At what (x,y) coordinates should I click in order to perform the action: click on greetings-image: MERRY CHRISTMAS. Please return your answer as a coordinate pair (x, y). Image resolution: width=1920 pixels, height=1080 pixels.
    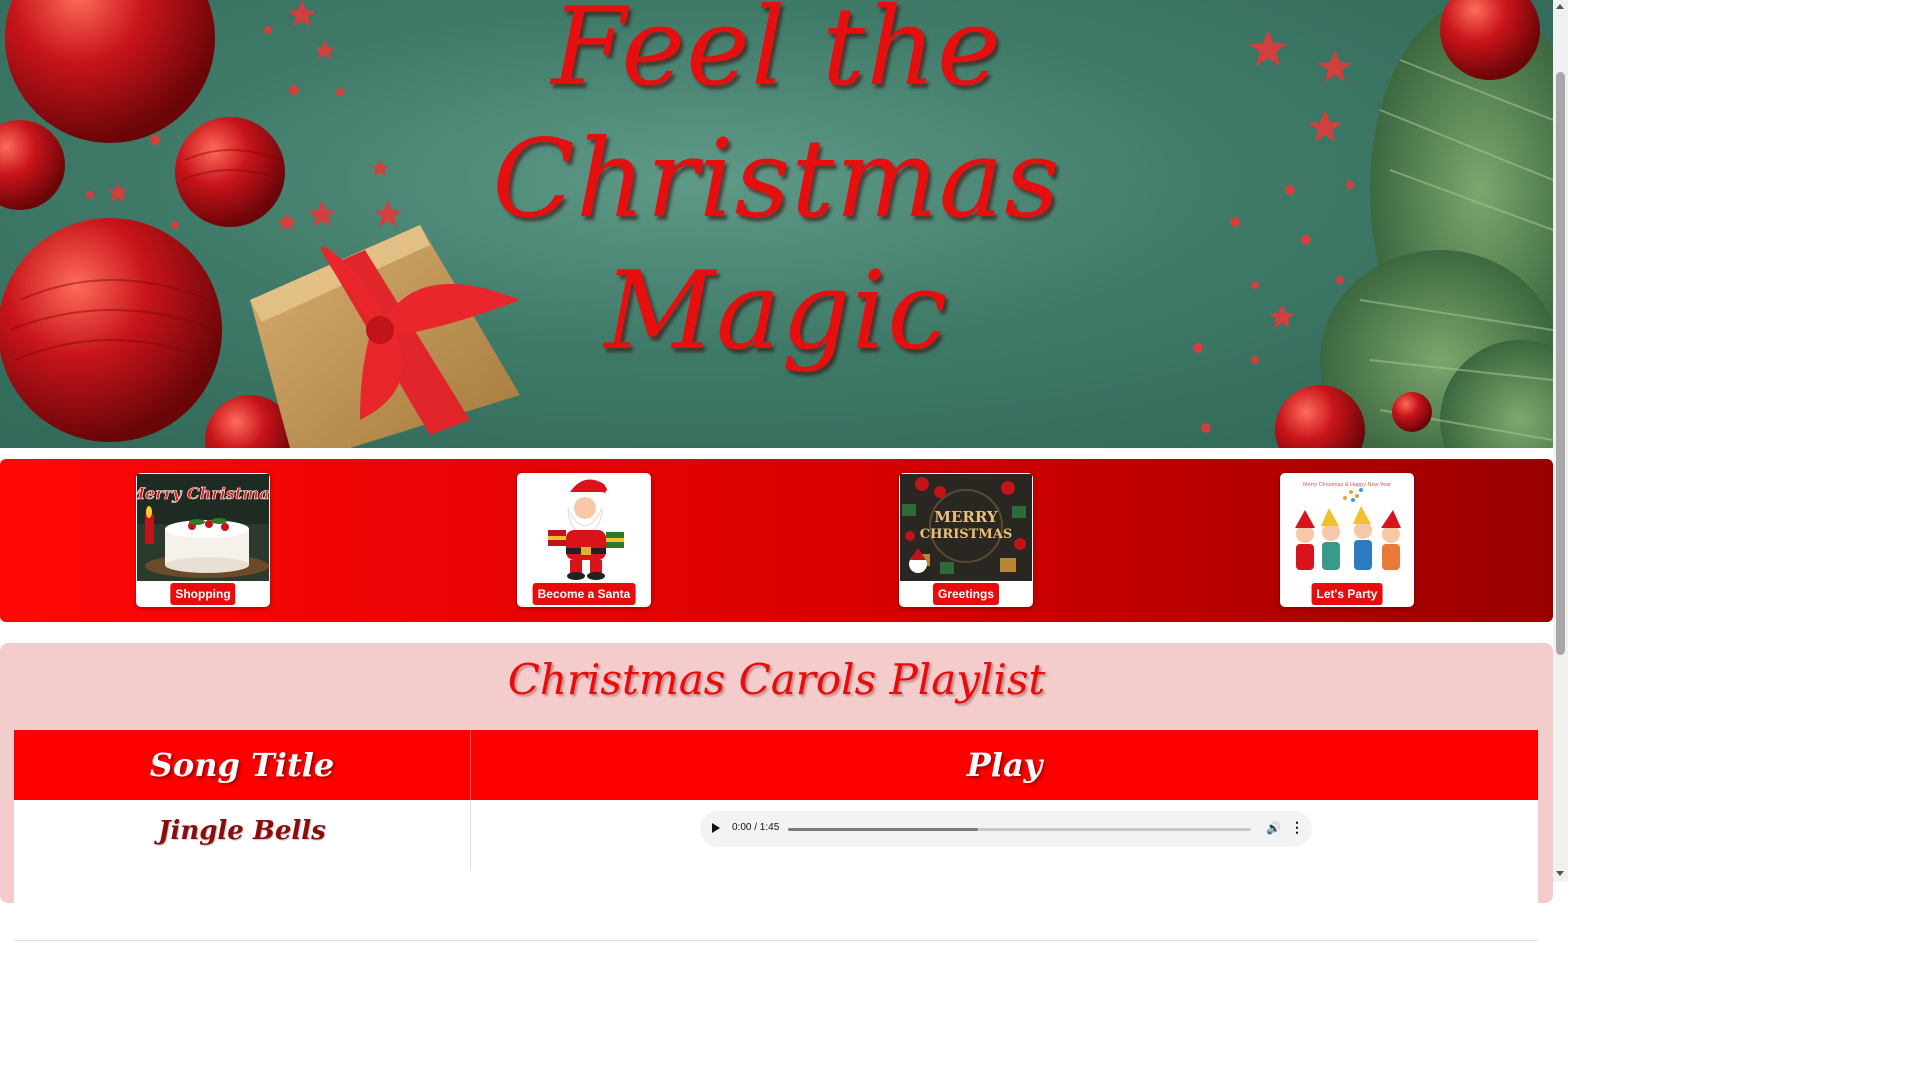
    Looking at the image, I should click on (966, 527).